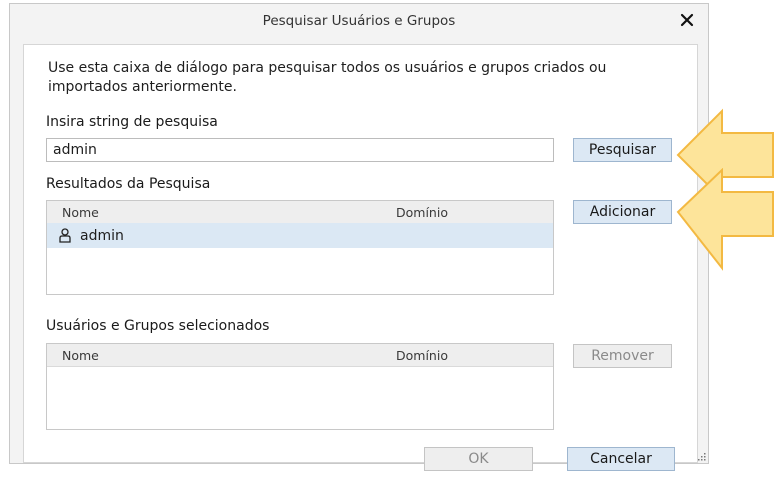  What do you see at coordinates (621, 459) in the screenshot?
I see `cancel-button: Cancelar` at bounding box center [621, 459].